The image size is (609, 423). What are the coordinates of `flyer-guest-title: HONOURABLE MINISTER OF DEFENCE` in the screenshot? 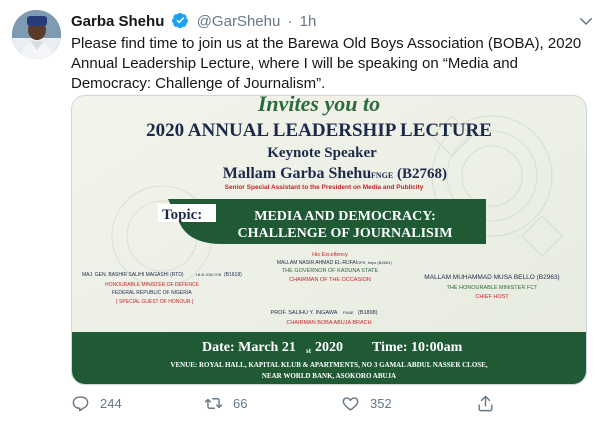 It's located at (152, 285).